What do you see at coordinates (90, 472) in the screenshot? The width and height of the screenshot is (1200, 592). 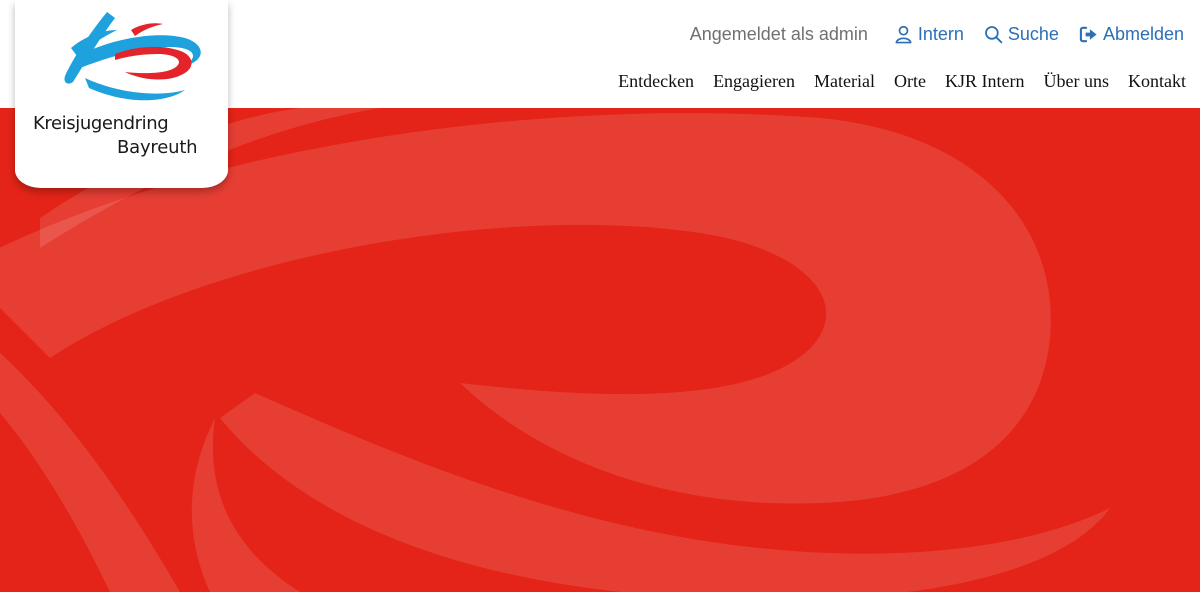 I see `watermark-band-left` at bounding box center [90, 472].